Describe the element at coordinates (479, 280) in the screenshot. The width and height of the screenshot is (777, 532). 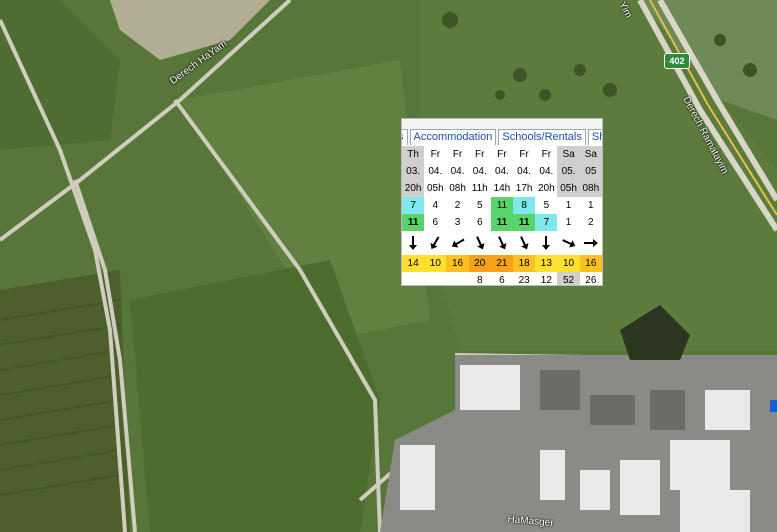
I see `extra-value-cell: 8` at that location.